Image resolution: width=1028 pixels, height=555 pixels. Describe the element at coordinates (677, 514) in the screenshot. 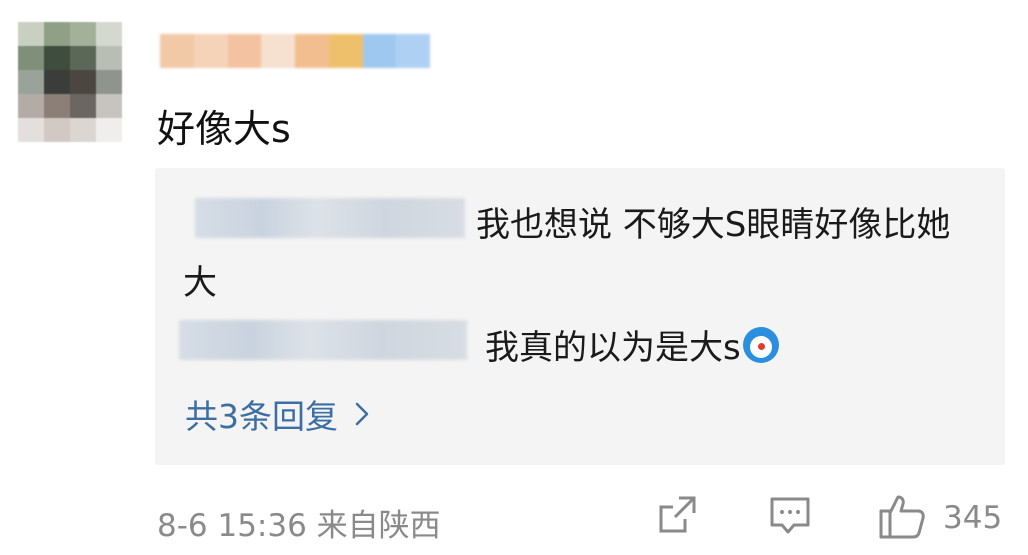

I see `share-icon` at that location.